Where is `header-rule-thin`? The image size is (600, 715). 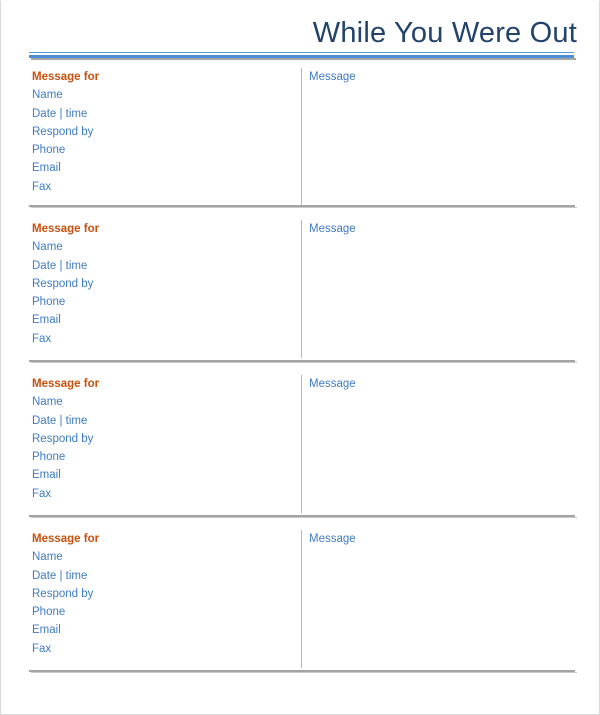 header-rule-thin is located at coordinates (301, 52).